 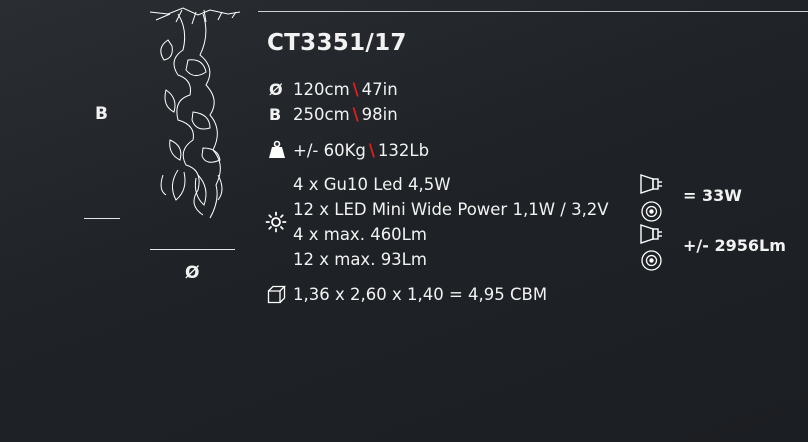 I want to click on diameter-cm: 120cm, so click(x=321, y=89).